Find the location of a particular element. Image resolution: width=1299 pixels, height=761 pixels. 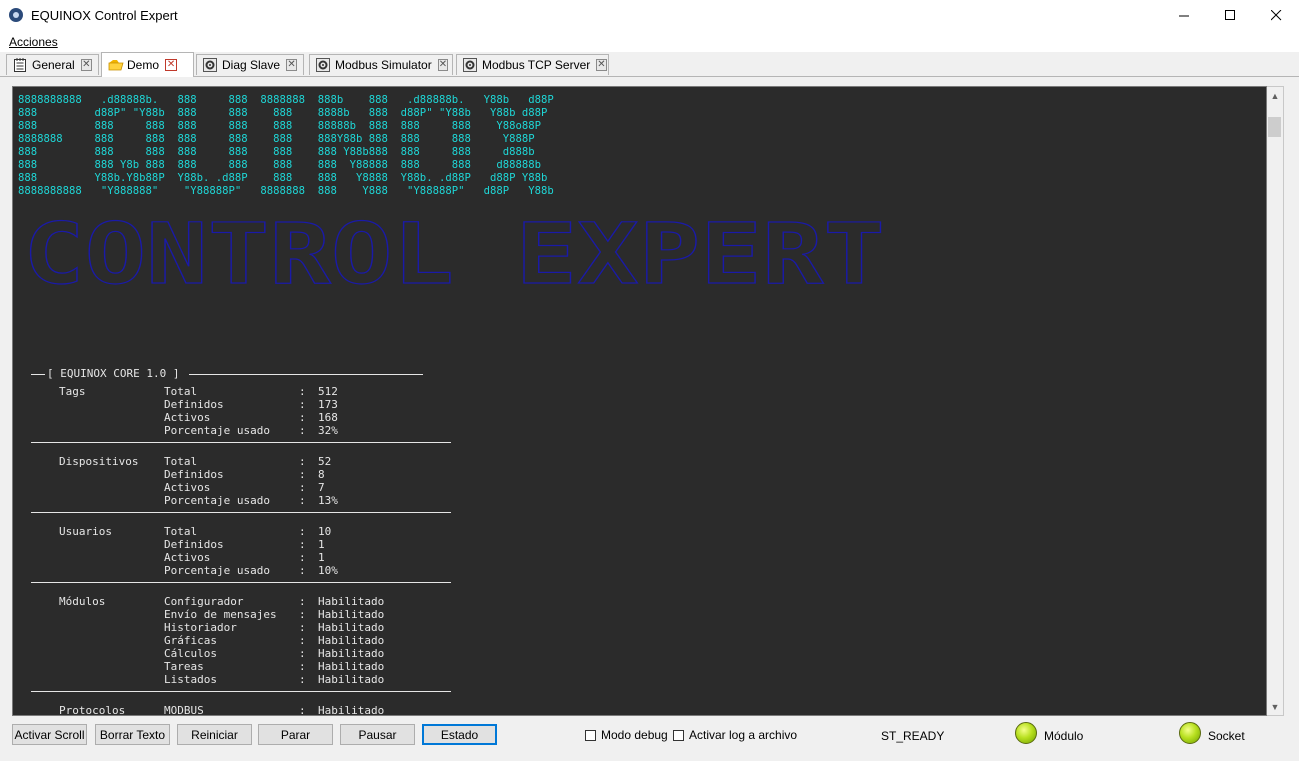

row-key: Historiador is located at coordinates (200, 627).